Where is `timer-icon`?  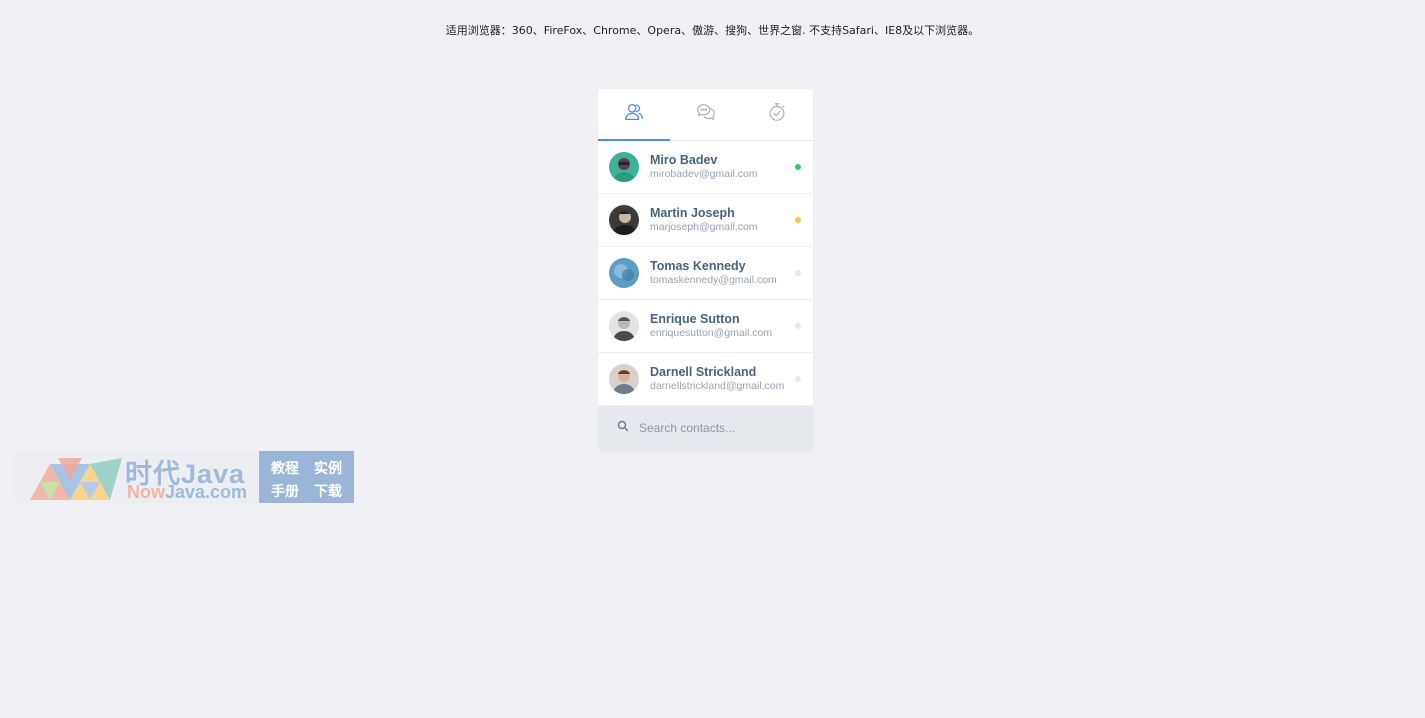
timer-icon is located at coordinates (777, 114).